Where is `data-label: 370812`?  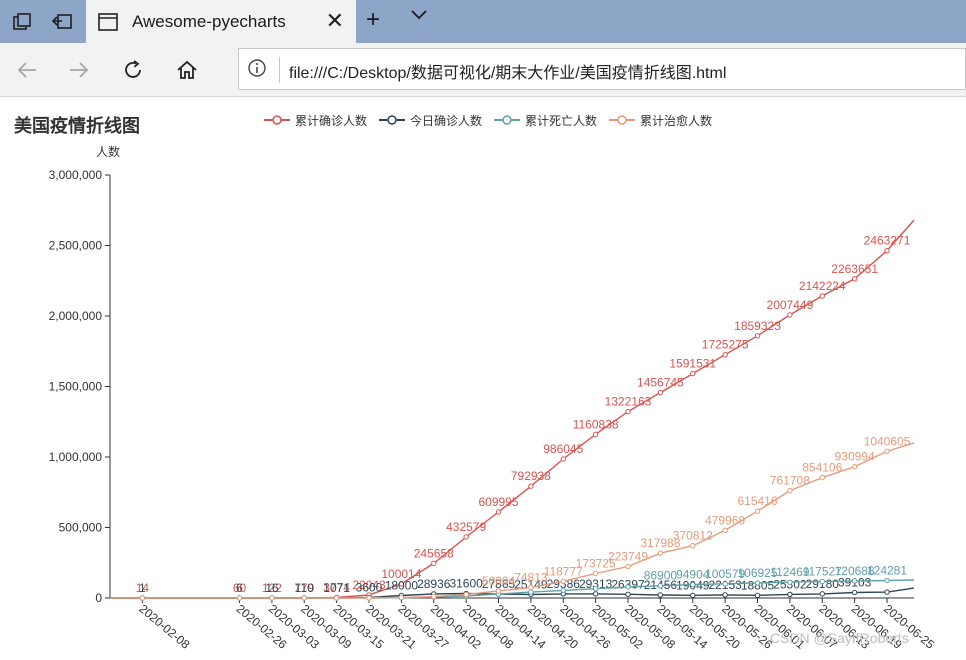 data-label: 370812 is located at coordinates (693, 536).